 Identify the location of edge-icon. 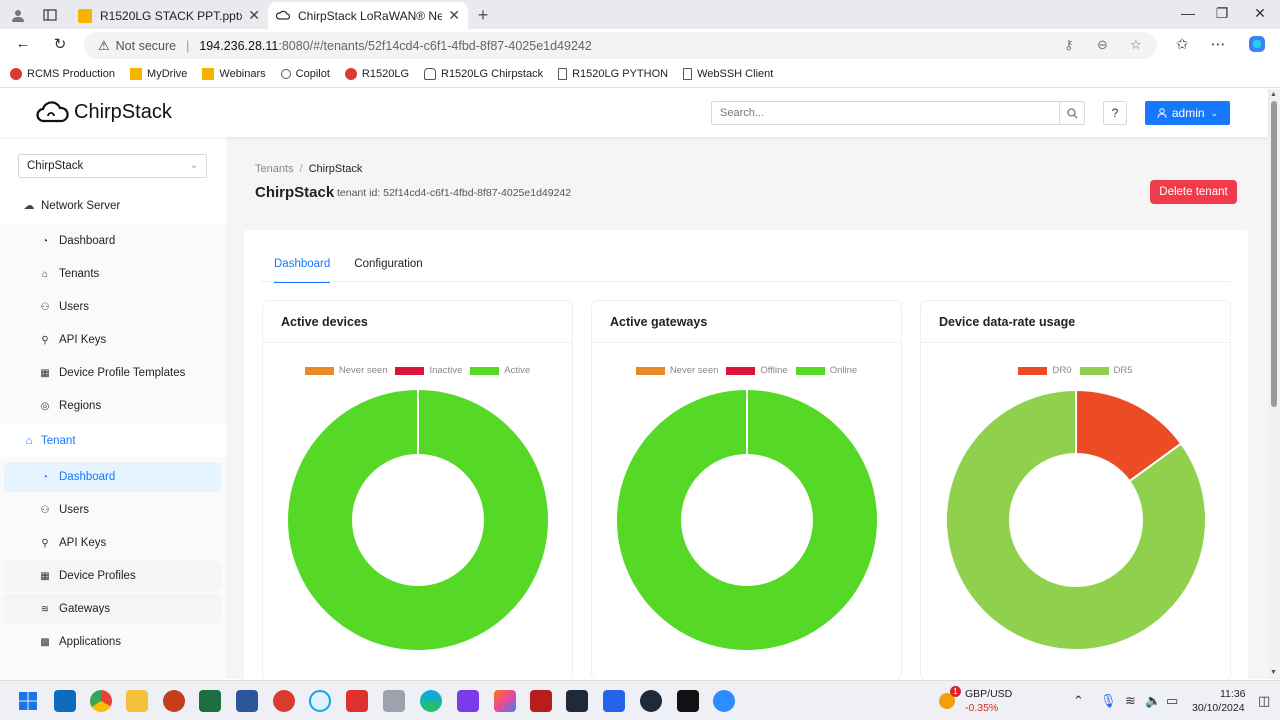
(431, 701).